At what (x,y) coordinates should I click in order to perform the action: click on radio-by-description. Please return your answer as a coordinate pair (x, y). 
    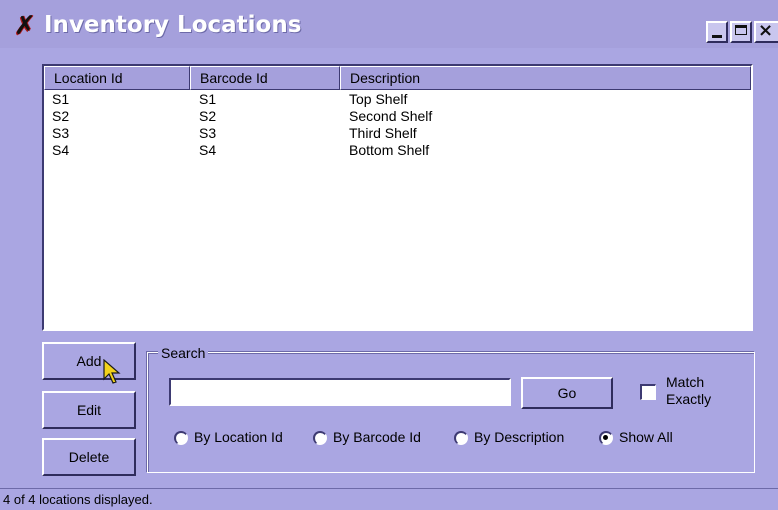
    Looking at the image, I should click on (461, 438).